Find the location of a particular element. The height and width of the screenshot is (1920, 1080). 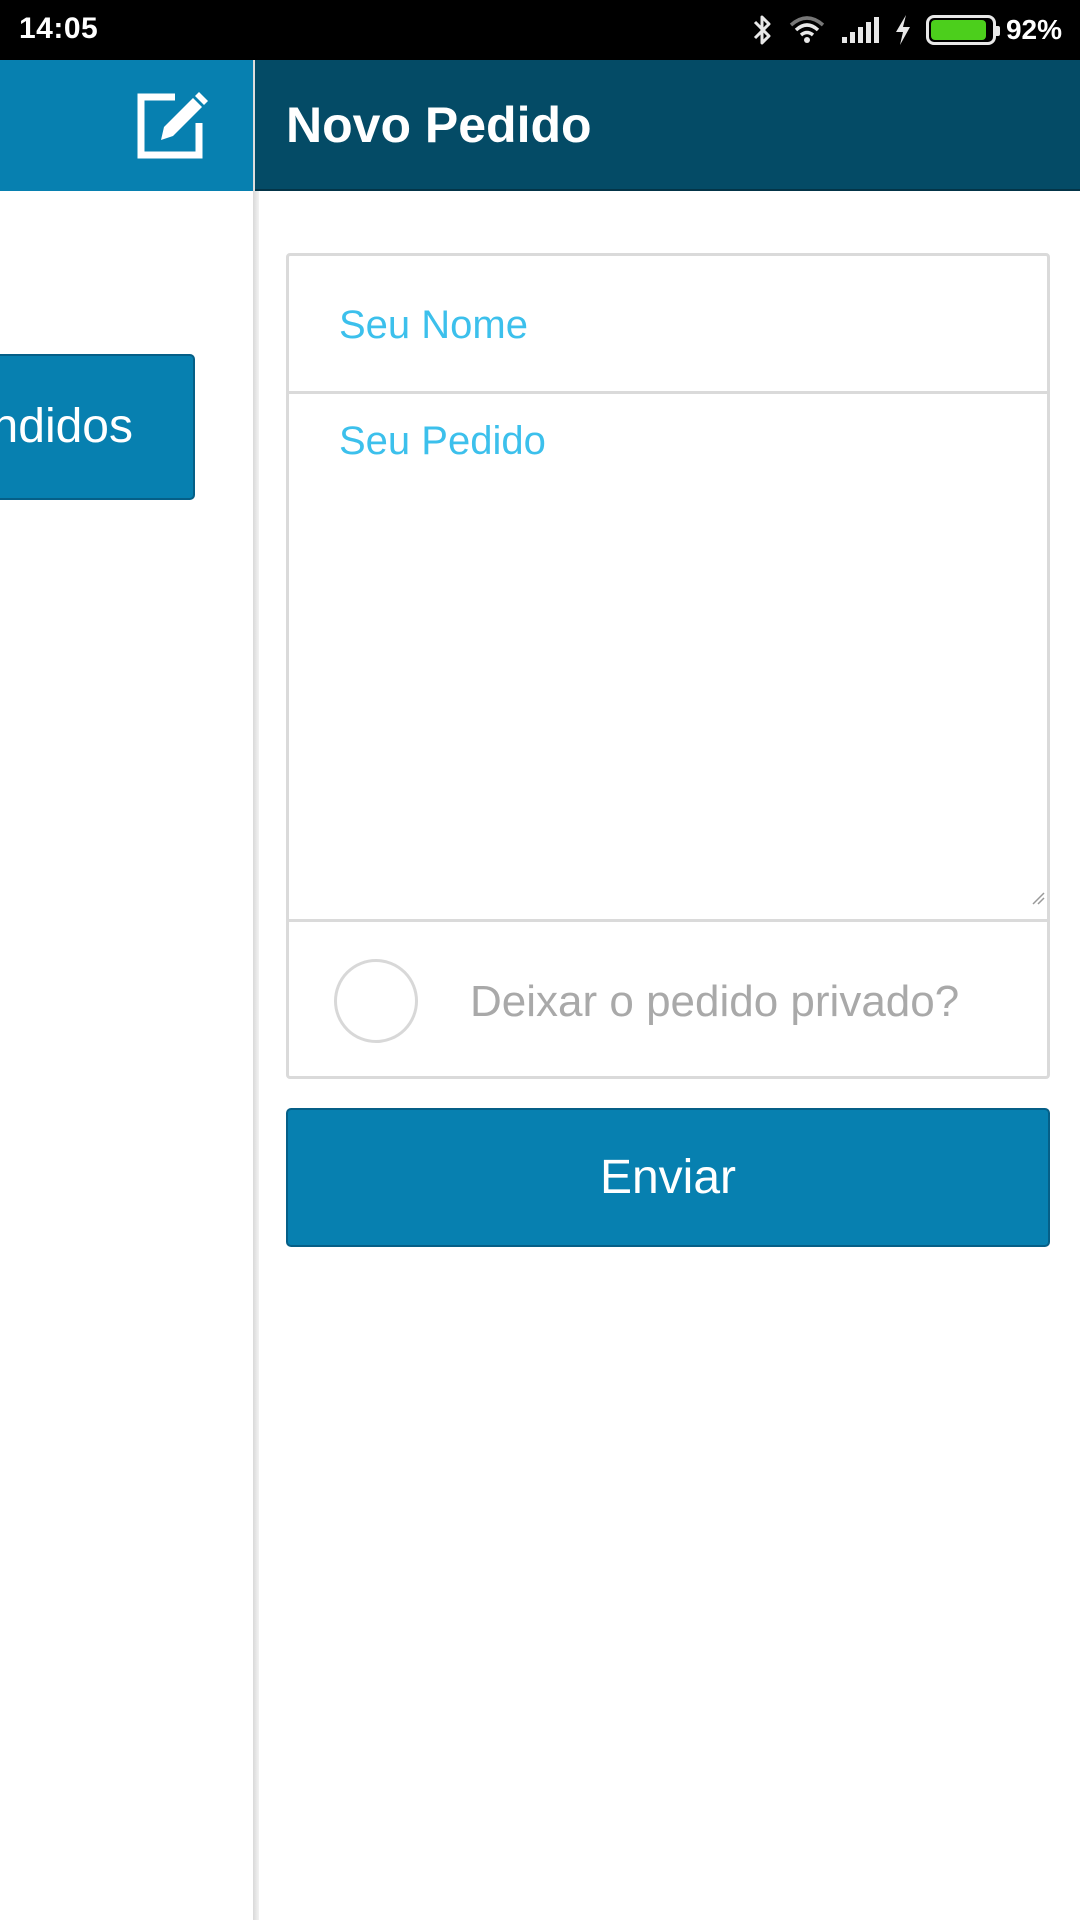

resize-handle-icon is located at coordinates (1038, 898).